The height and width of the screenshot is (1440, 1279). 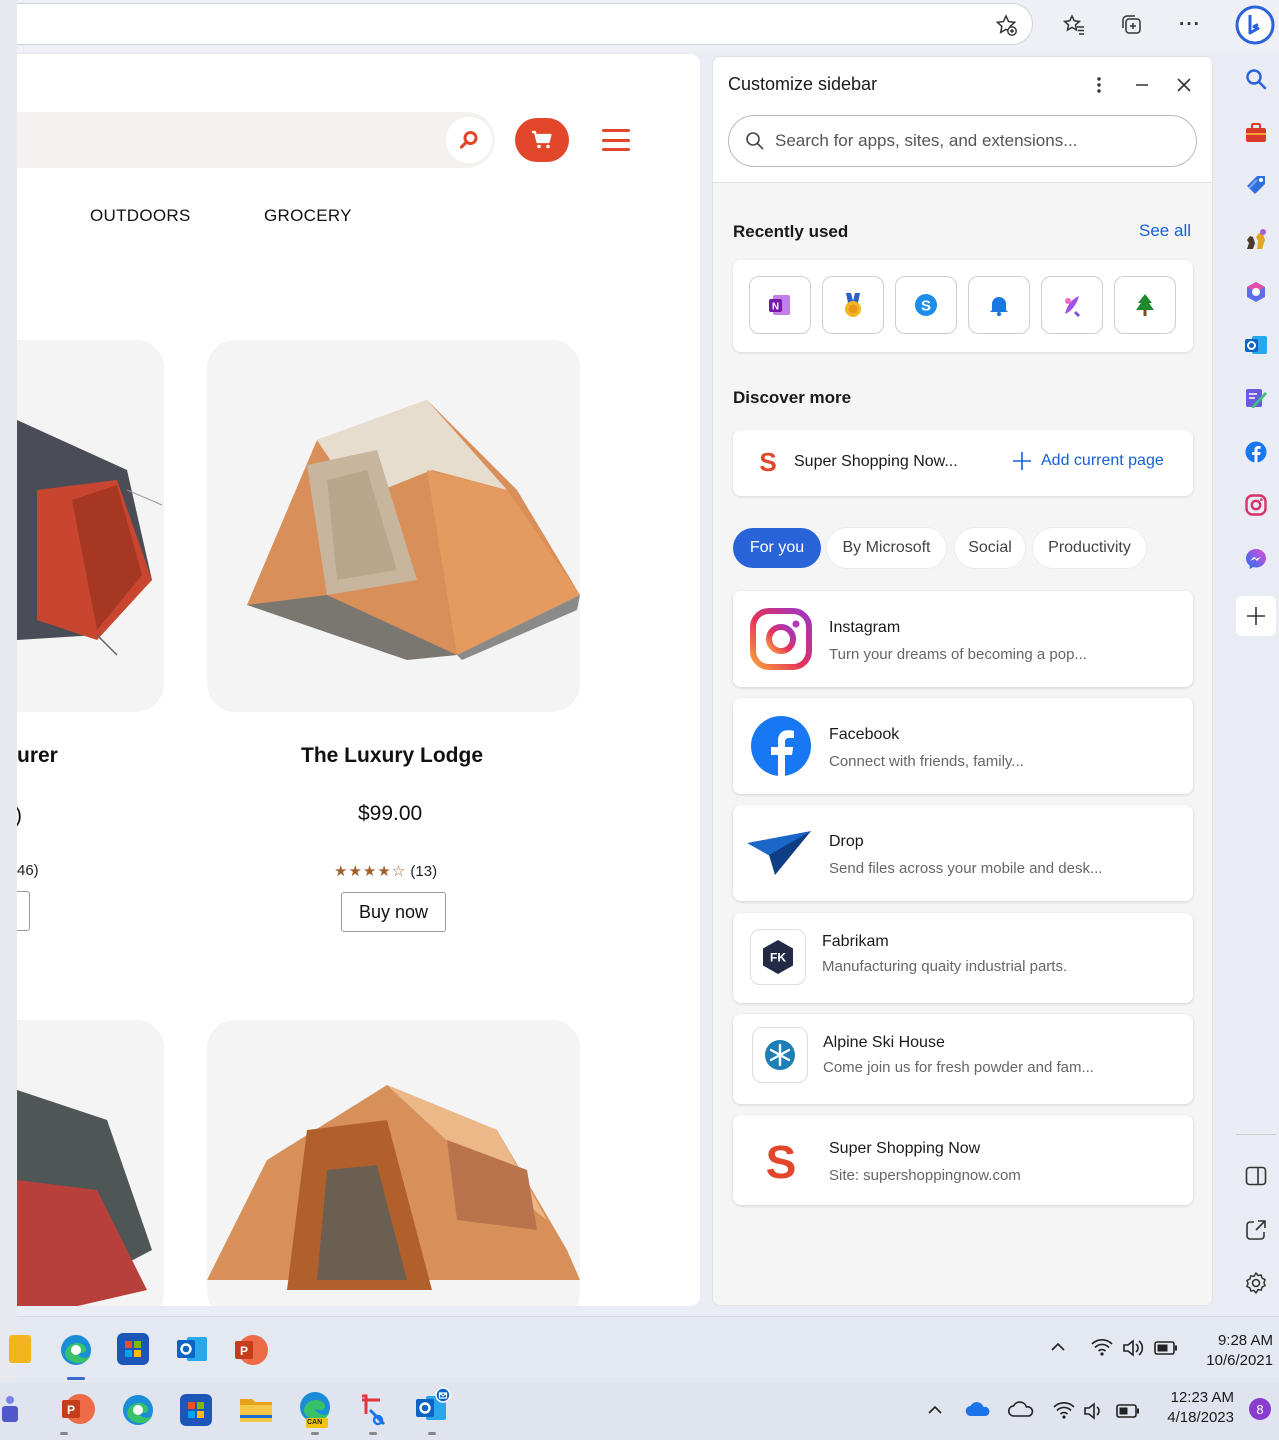 What do you see at coordinates (76, 1378) in the screenshot?
I see `active-indicator` at bounding box center [76, 1378].